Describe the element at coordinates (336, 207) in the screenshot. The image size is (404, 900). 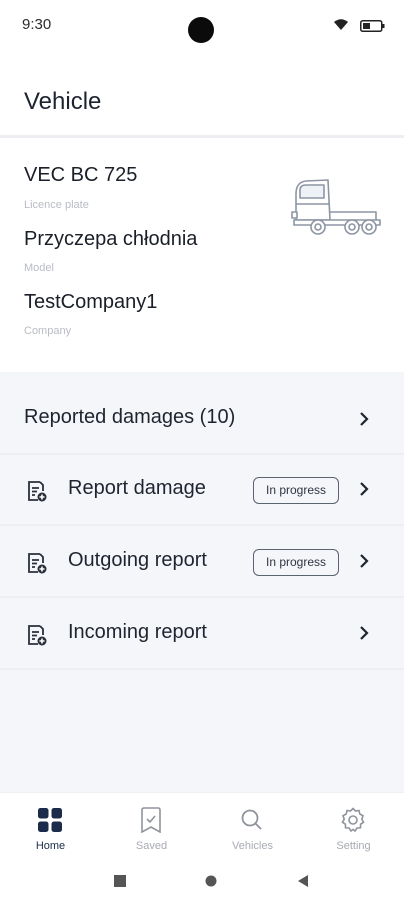
I see `truck-icon` at that location.